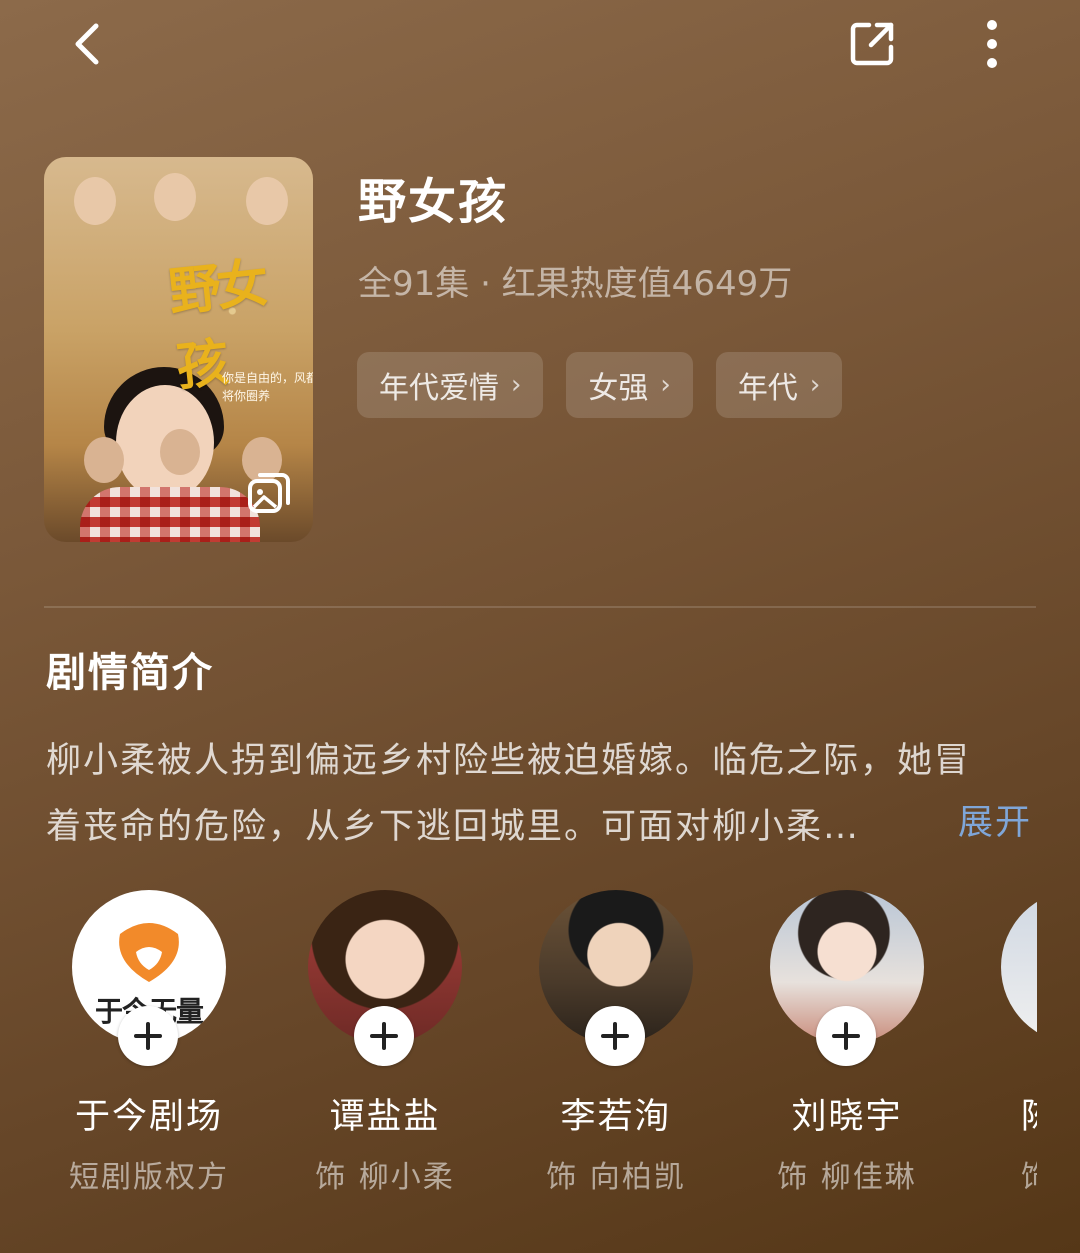 This screenshot has width=1080, height=1253. What do you see at coordinates (439, 388) in the screenshot?
I see `tag-label: 年代爱情` at bounding box center [439, 388].